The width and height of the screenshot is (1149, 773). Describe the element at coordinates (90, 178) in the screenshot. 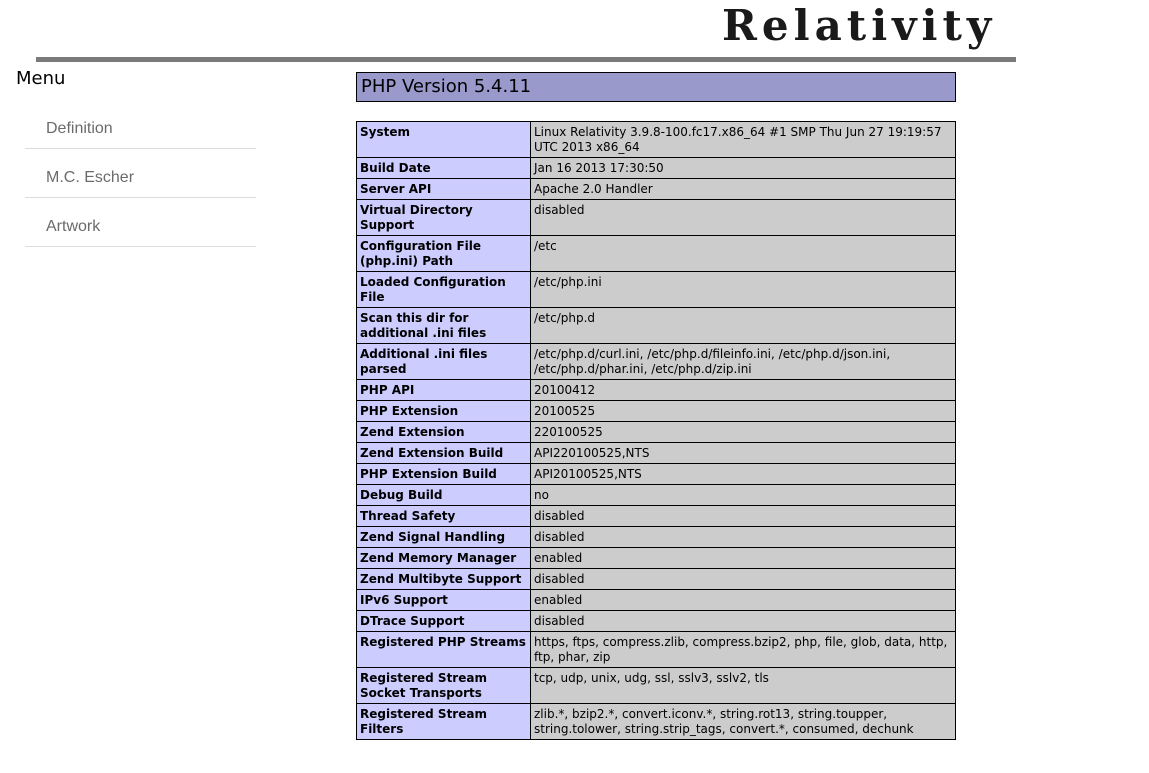

I see `menu-link-mc-escher: M.C. Escher` at that location.